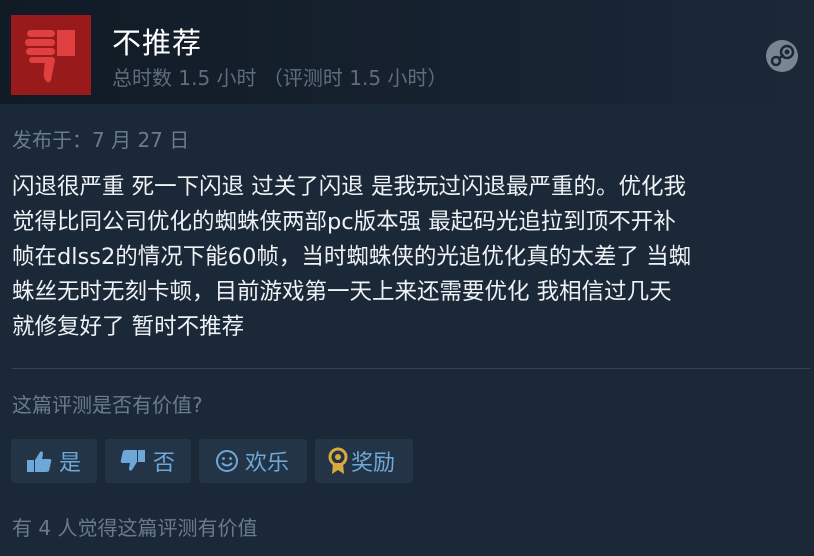 The image size is (814, 556). I want to click on review-line: 闪退很严重 死一下闪退 过关了闪退 是我玩过闪退最严重的。优化我, so click(349, 187).